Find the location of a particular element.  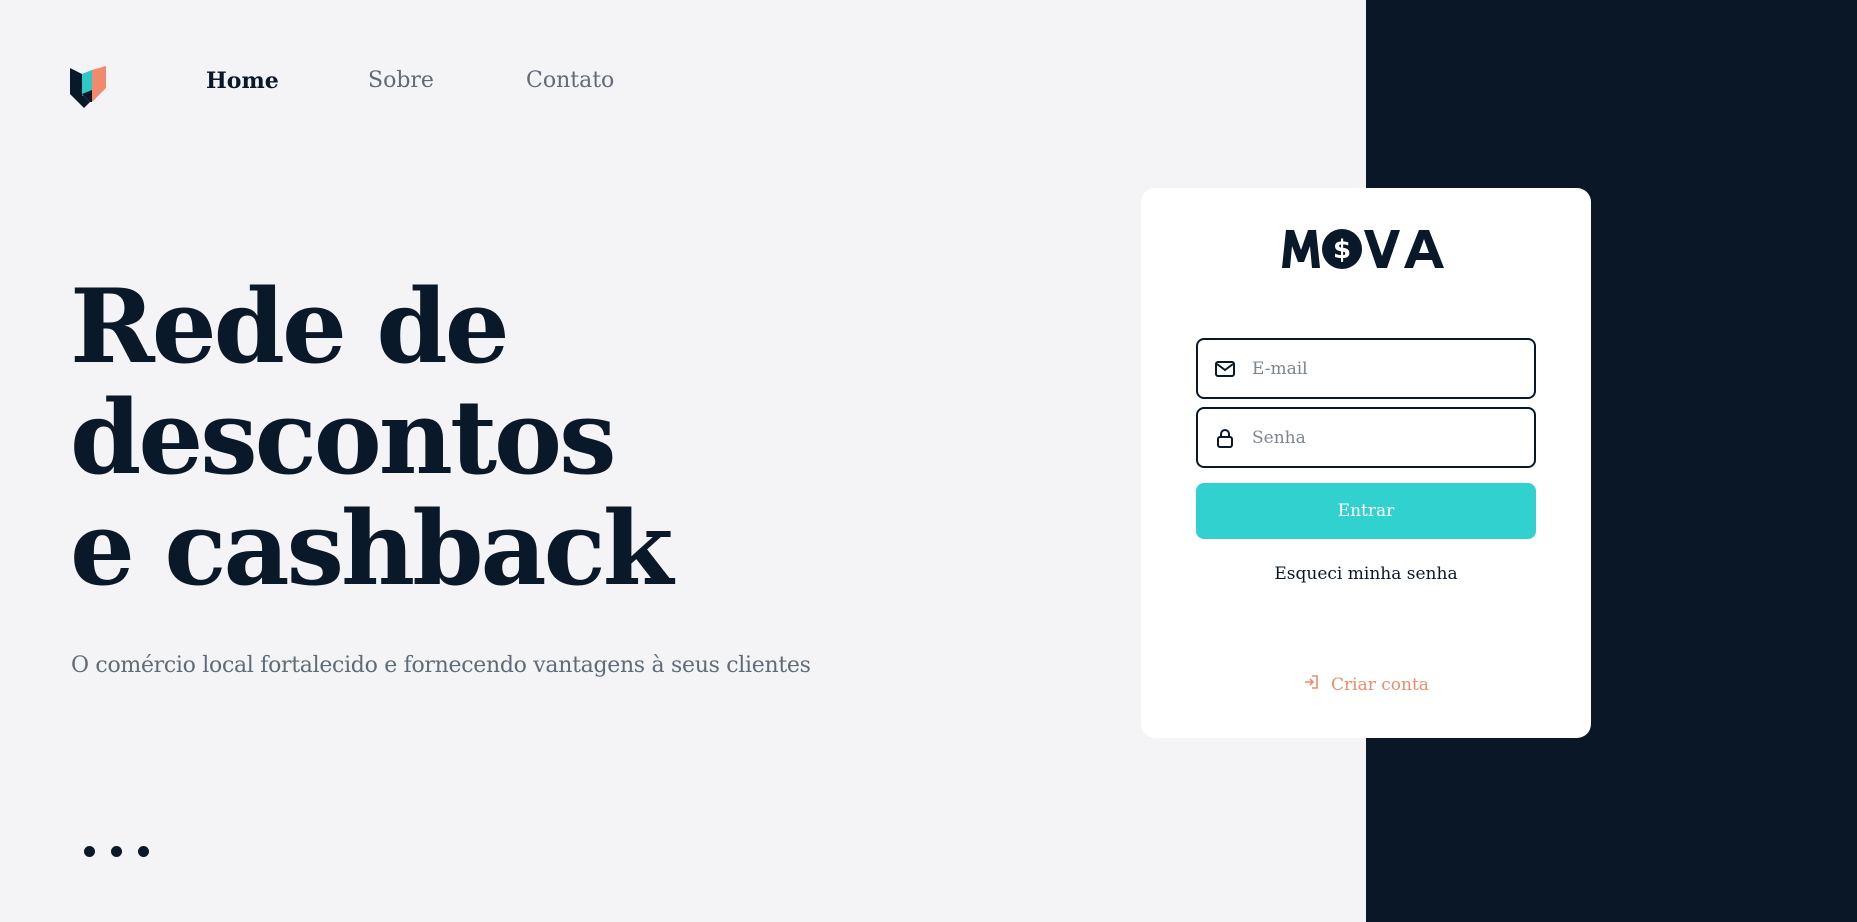

email-field is located at coordinates (1366, 368).